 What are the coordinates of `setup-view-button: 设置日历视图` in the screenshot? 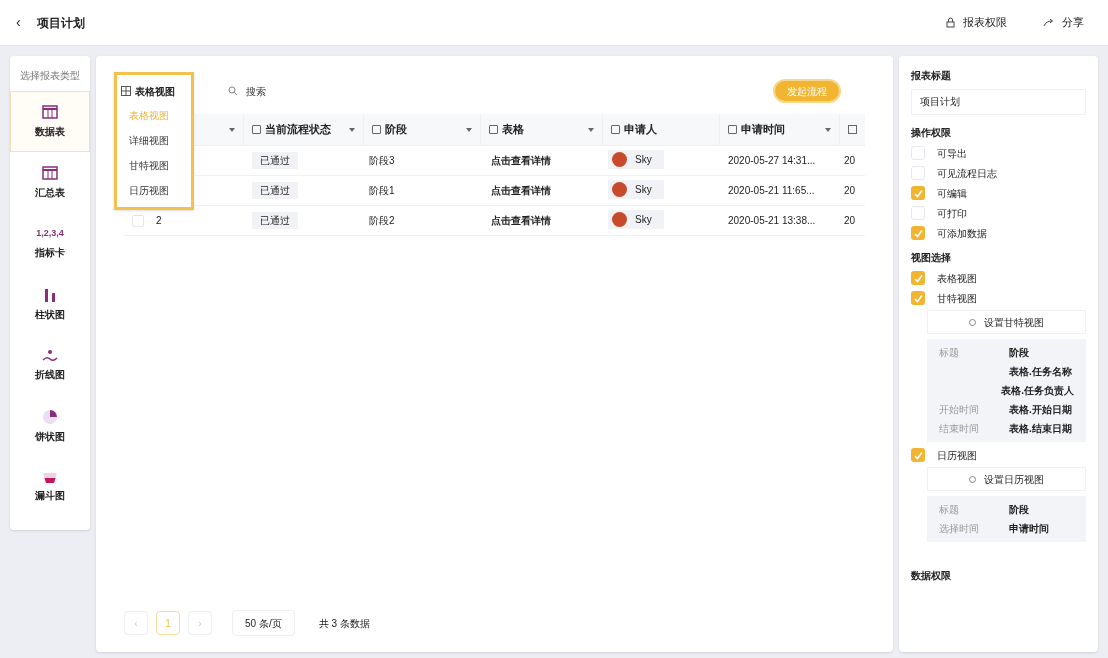 It's located at (1006, 479).